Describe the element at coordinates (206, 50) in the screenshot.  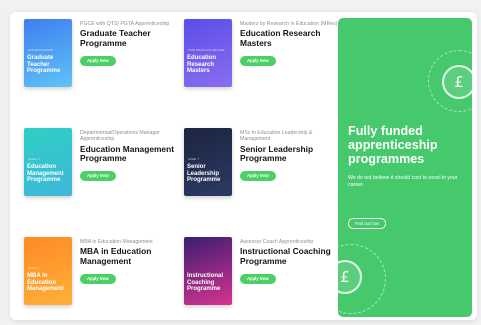
I see `cover-tag: Postgraduate Degree` at that location.